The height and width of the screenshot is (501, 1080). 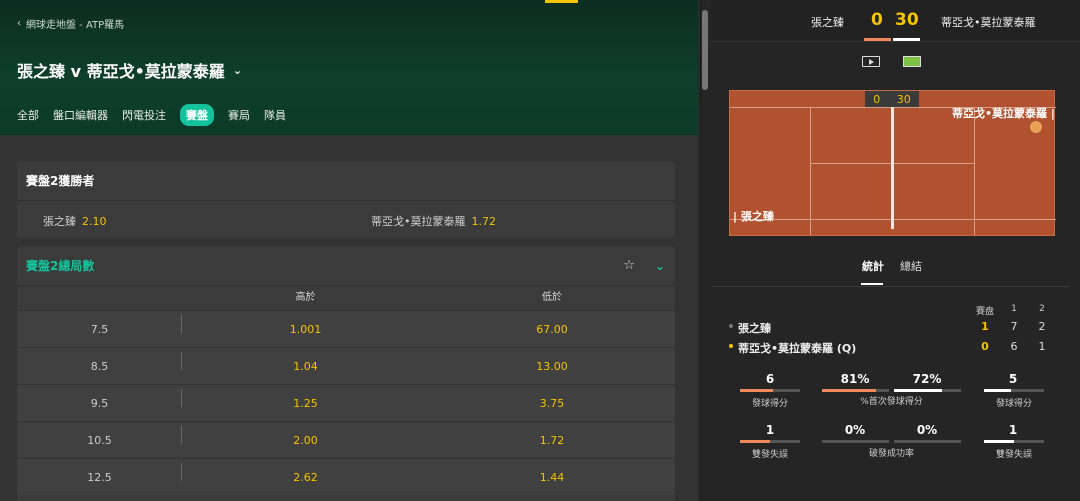 I want to click on table-row: 8.5 1.04 13.00, so click(x=346, y=365).